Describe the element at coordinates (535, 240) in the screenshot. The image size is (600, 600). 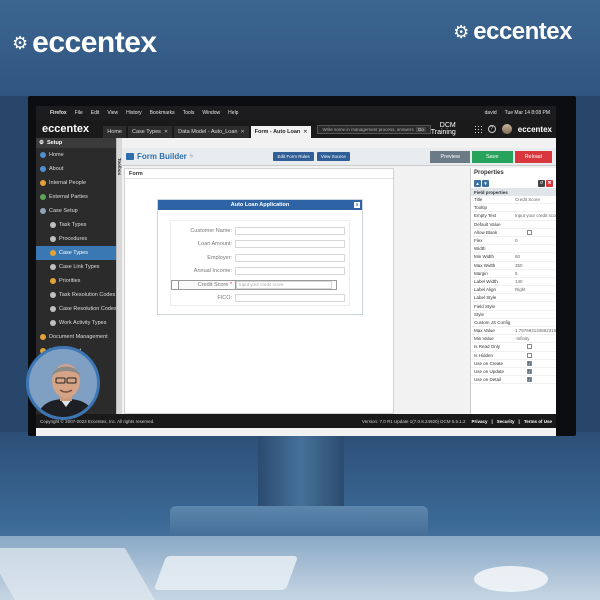
I see `property-value: 0` at that location.